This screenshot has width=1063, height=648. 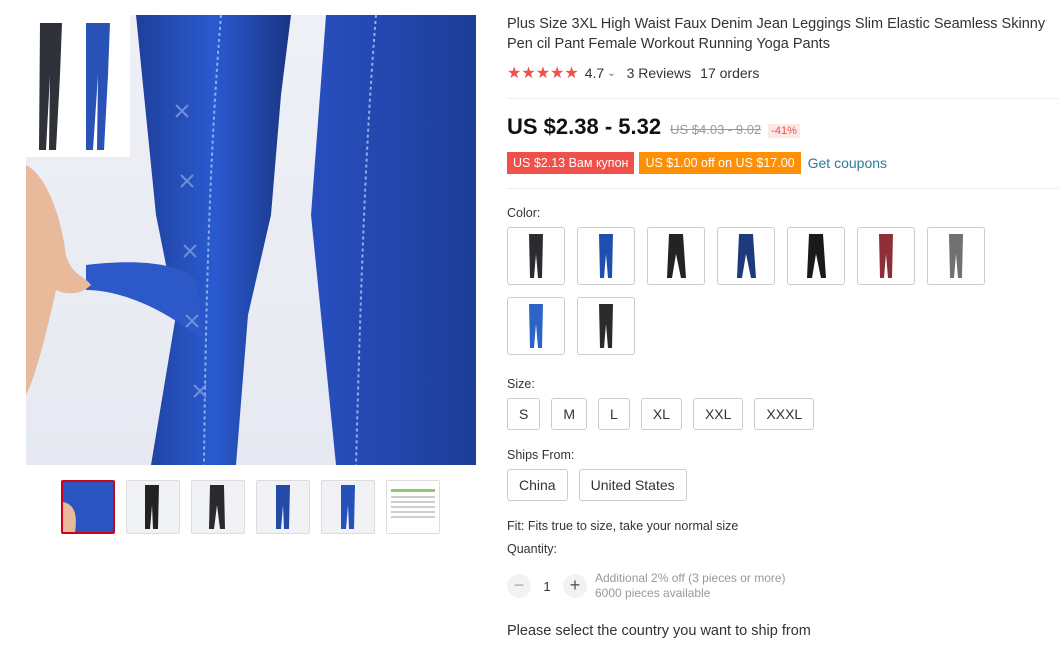 What do you see at coordinates (716, 129) in the screenshot?
I see `original-price: US $4.03 - 9.02` at bounding box center [716, 129].